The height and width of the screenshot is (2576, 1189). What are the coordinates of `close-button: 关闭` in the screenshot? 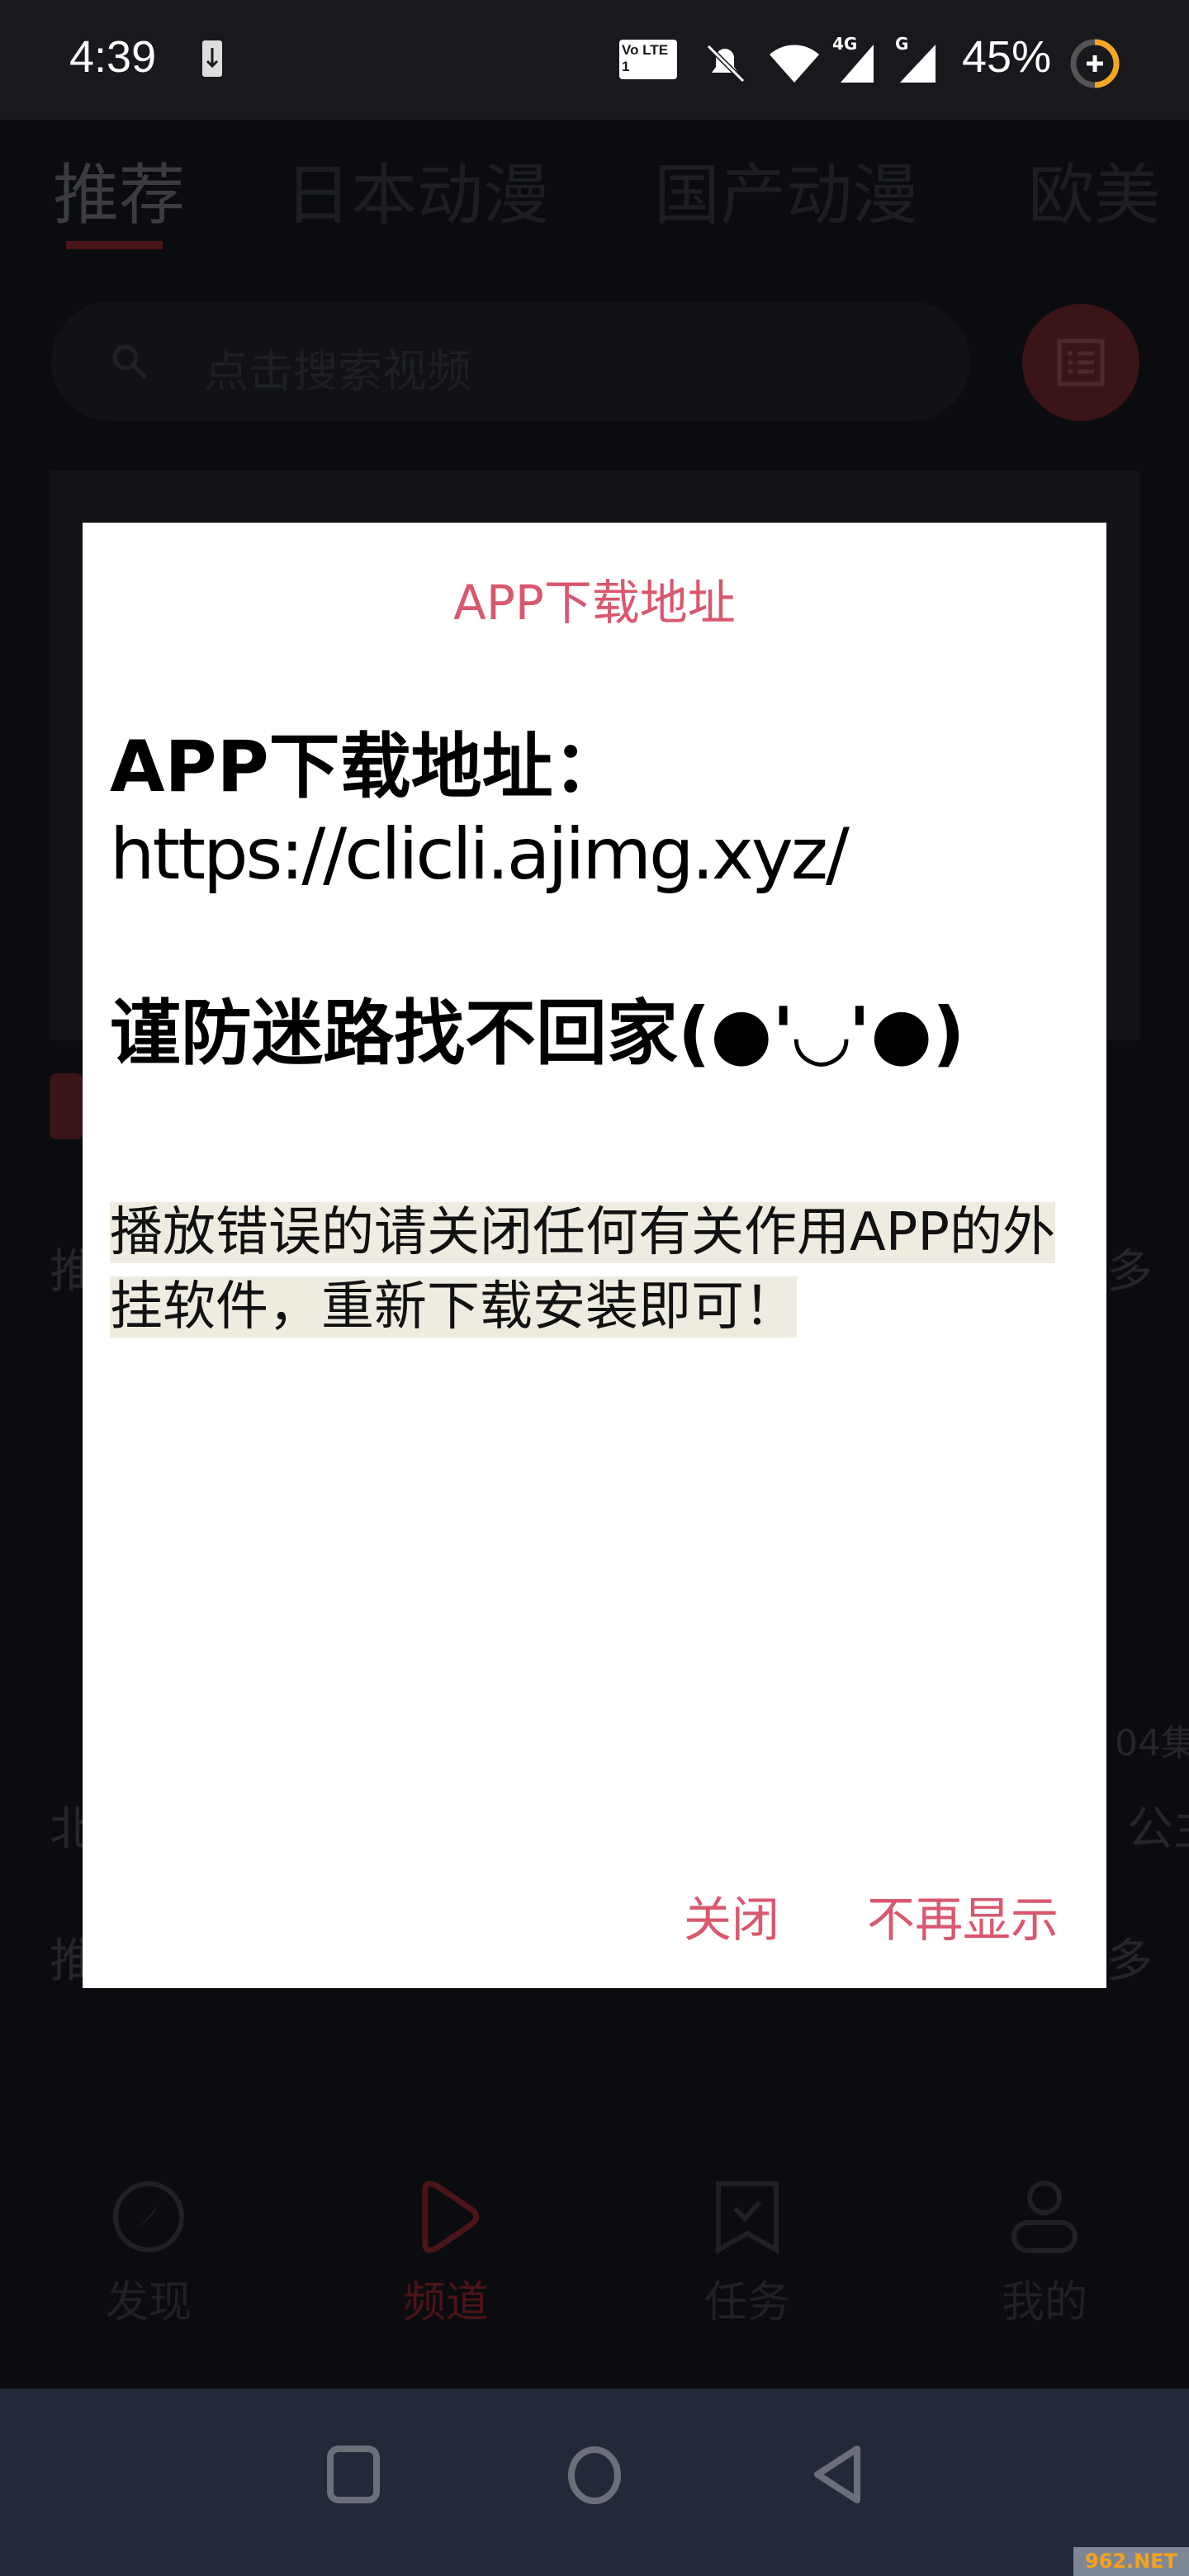 It's located at (731, 1915).